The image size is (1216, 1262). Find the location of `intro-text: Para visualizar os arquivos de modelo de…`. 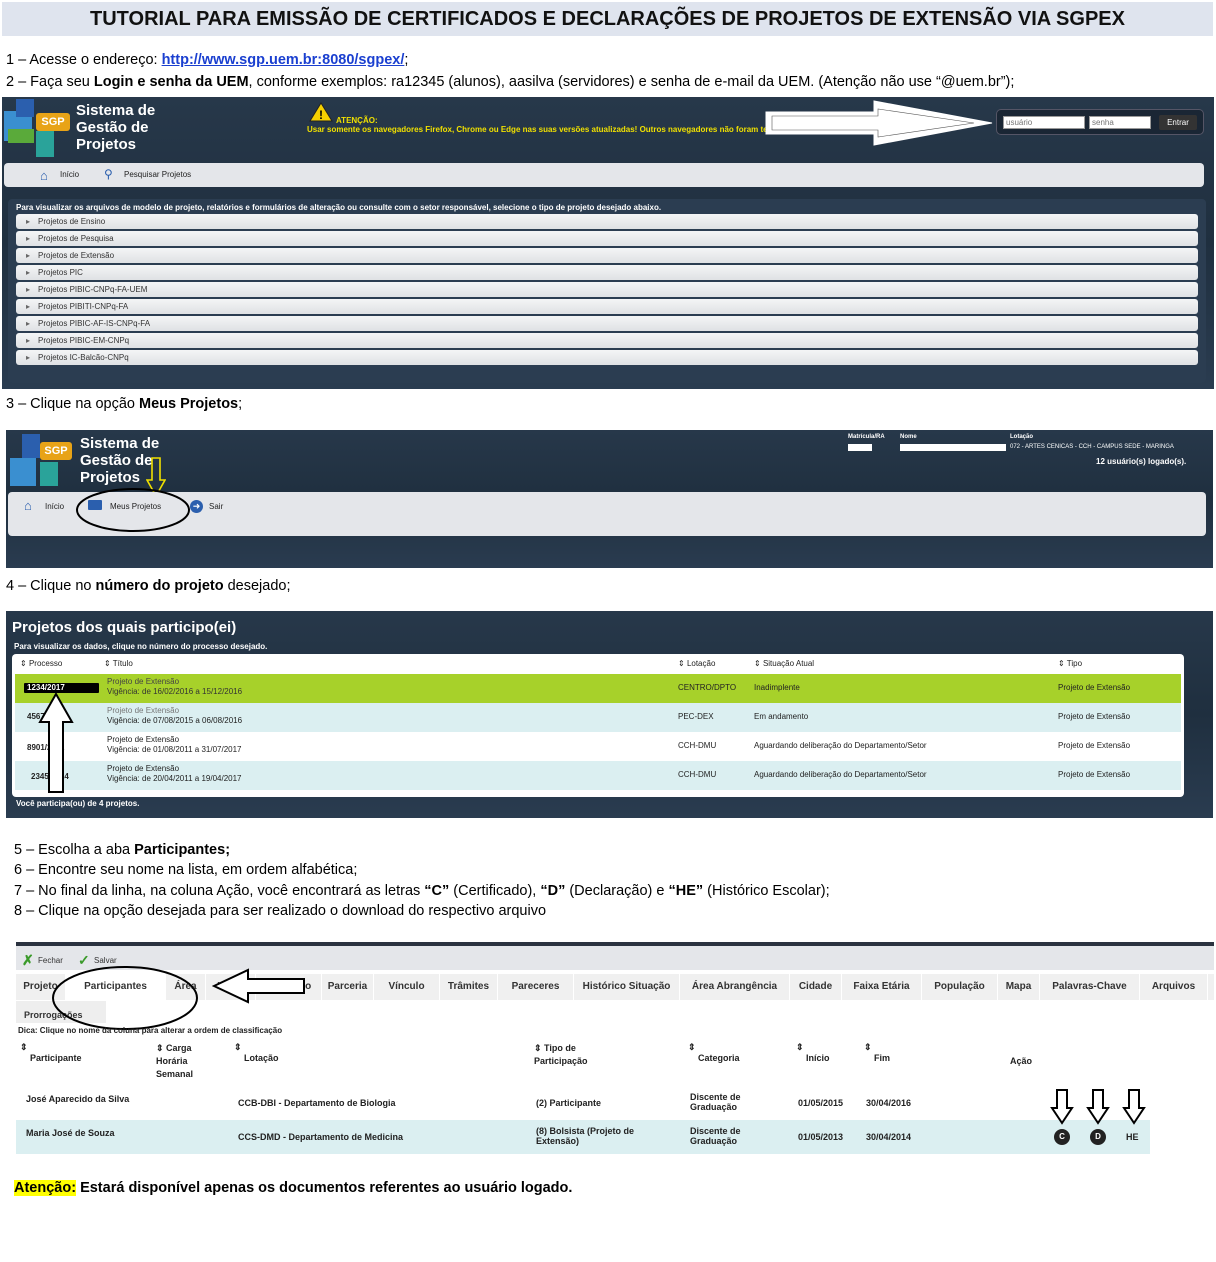

intro-text: Para visualizar os arquivos de modelo de… is located at coordinates (339, 207).